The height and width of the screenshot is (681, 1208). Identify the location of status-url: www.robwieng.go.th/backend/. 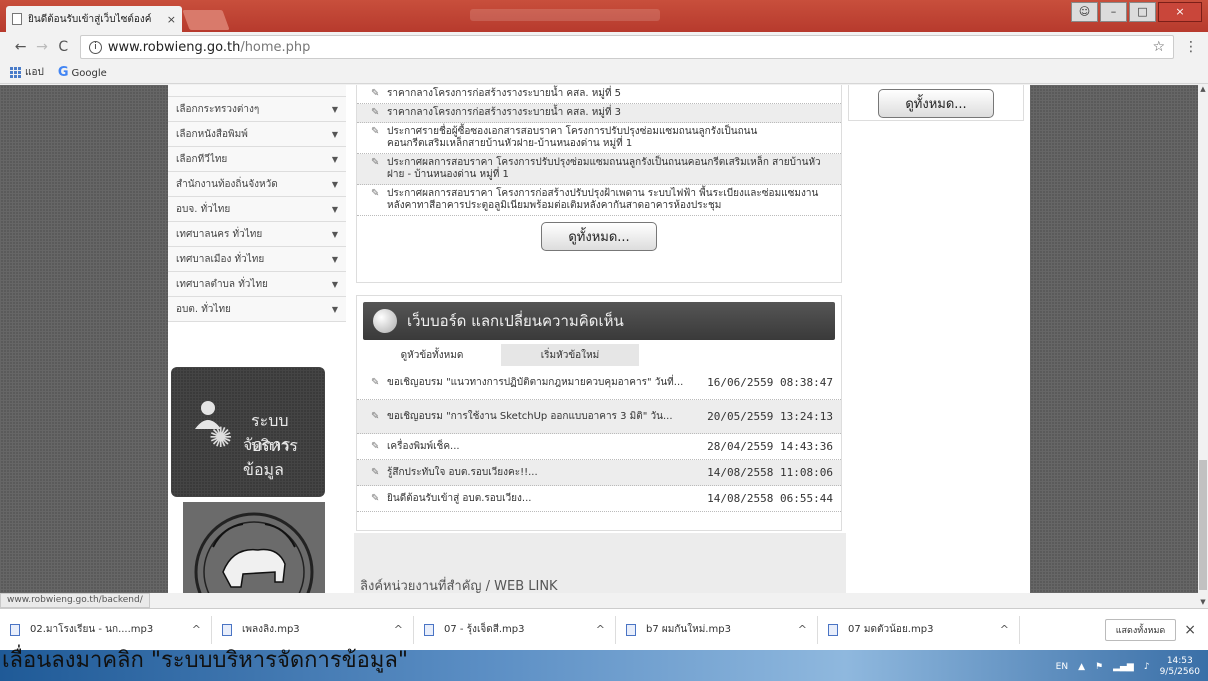
(75, 600).